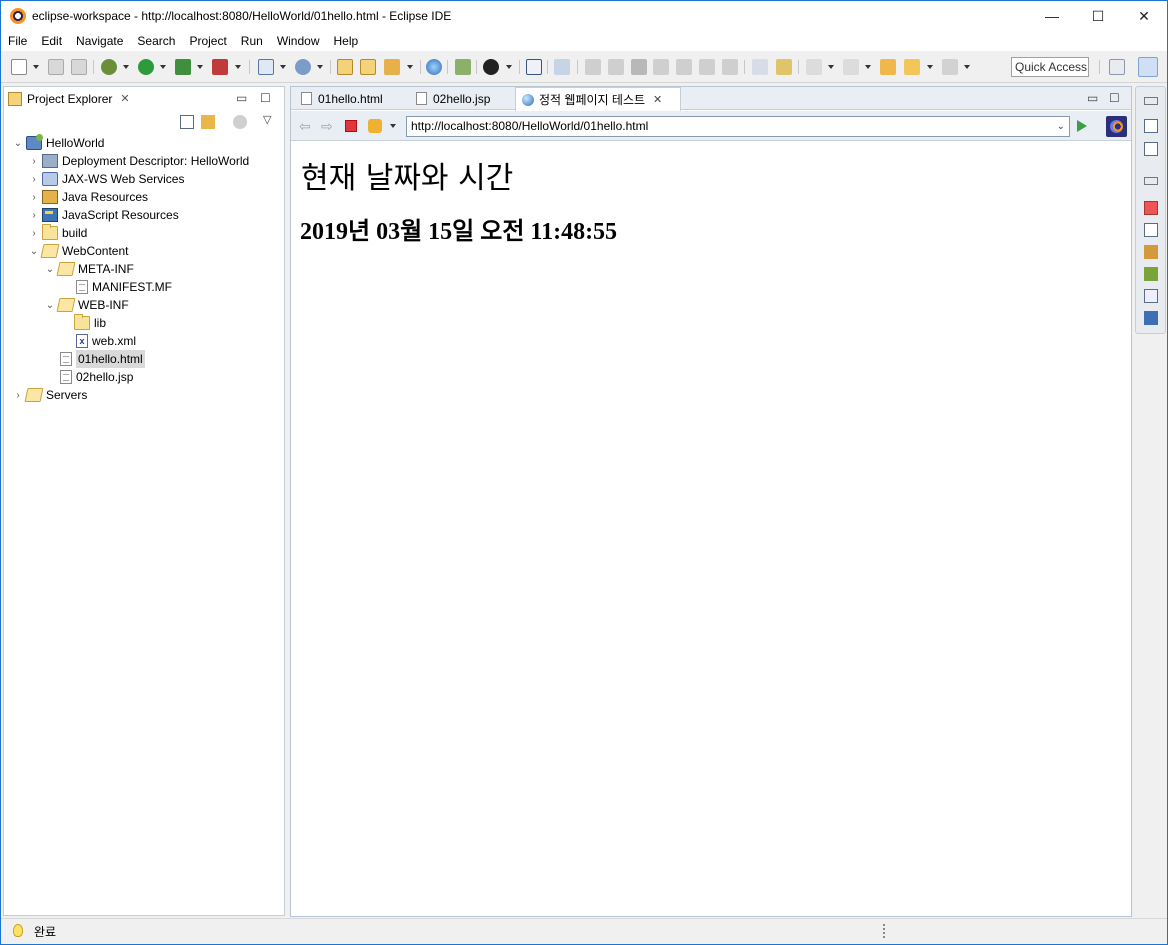 The width and height of the screenshot is (1168, 945). Describe the element at coordinates (1052, 16) in the screenshot. I see `minimize-button: —` at that location.